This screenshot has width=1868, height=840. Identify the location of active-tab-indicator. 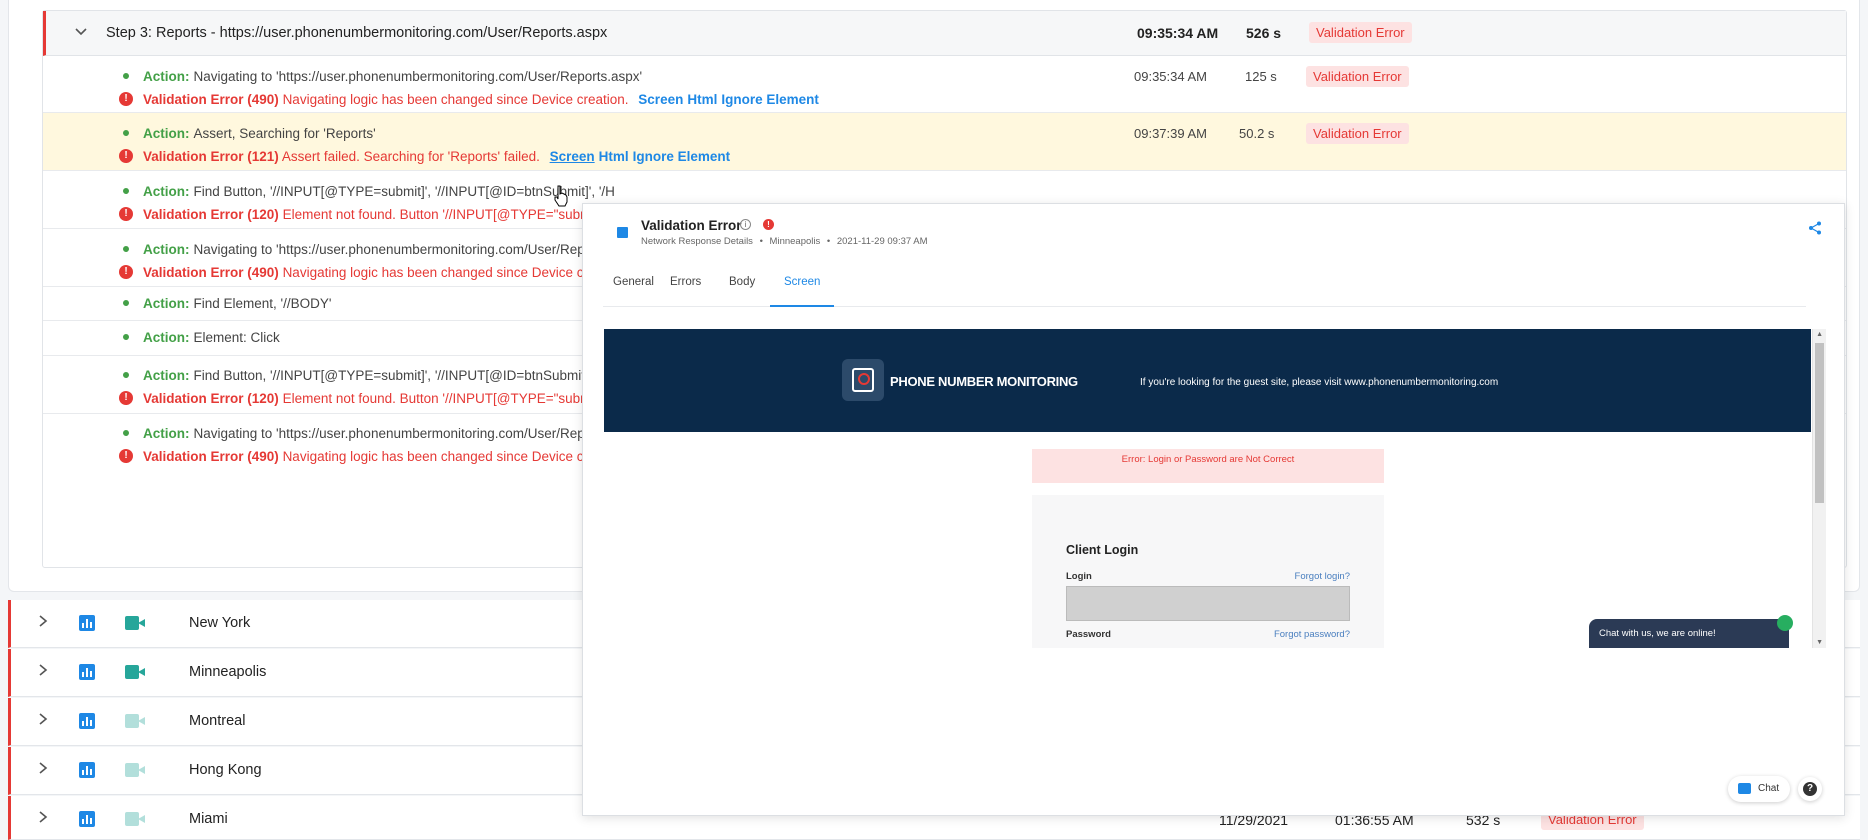
(802, 306).